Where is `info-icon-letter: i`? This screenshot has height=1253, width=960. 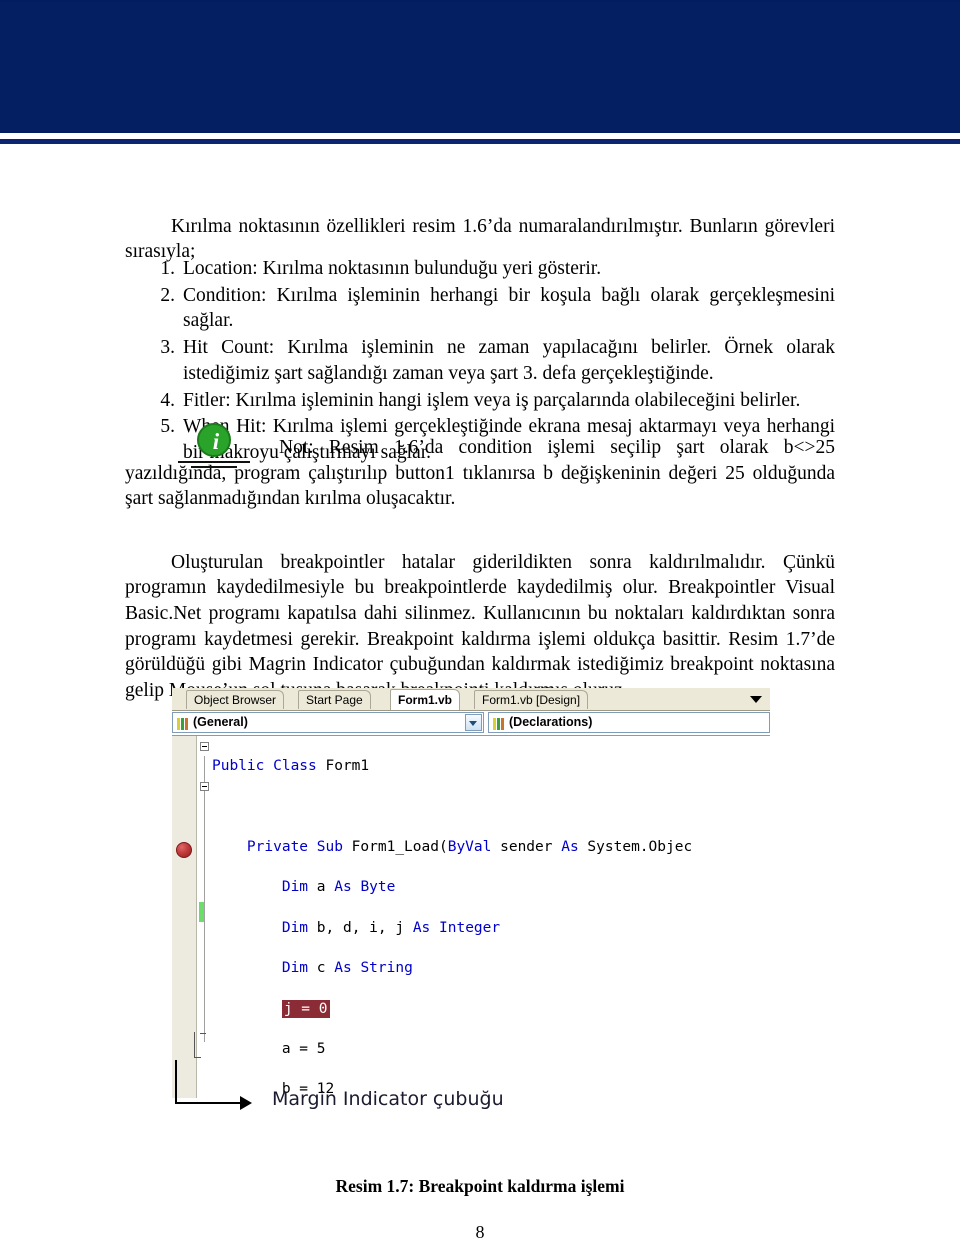 info-icon-letter: i is located at coordinates (216, 441).